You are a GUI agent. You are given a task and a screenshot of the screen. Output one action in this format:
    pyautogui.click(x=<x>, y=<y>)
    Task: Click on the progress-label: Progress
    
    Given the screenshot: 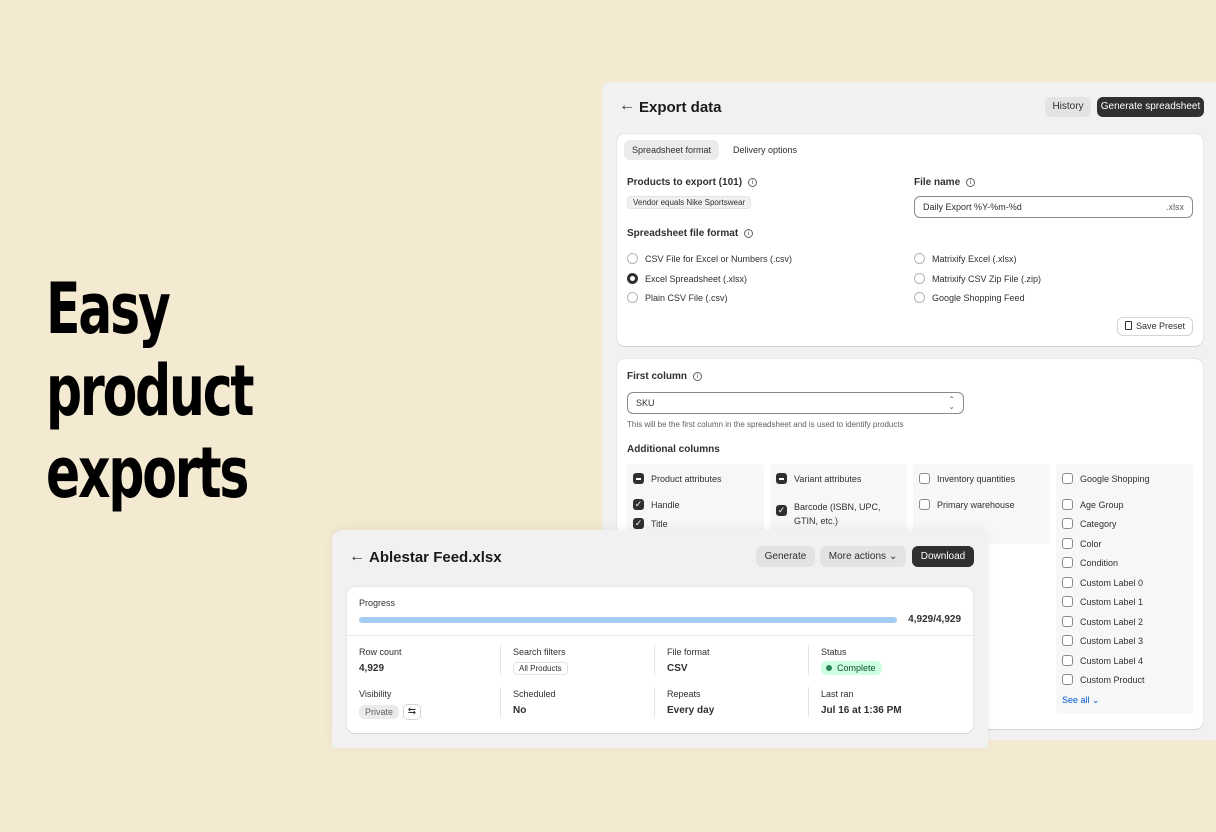 What is the action you would take?
    pyautogui.click(x=377, y=603)
    